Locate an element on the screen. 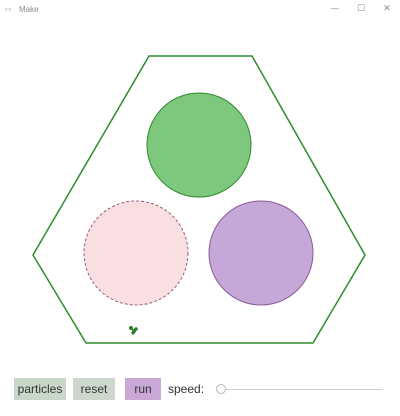 The width and height of the screenshot is (400, 416). title-bar: ▭ Make — ☐ ✕ is located at coordinates (200, 9).